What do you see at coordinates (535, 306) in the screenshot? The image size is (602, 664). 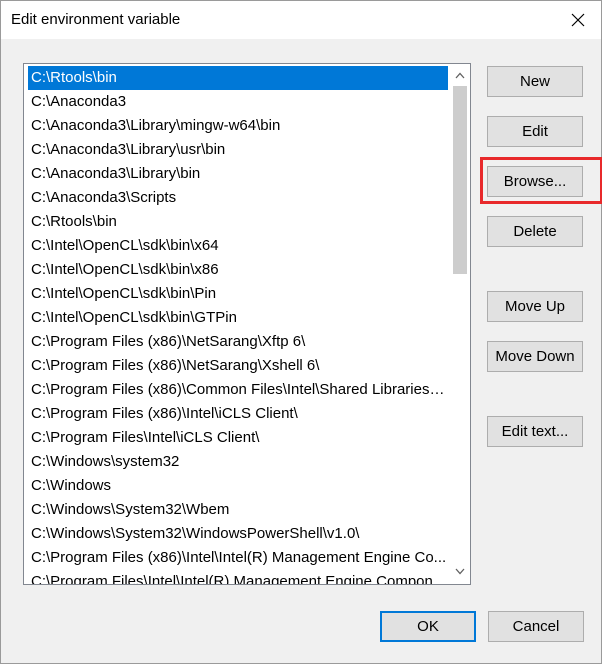 I see `move-up-button: Move Up` at bounding box center [535, 306].